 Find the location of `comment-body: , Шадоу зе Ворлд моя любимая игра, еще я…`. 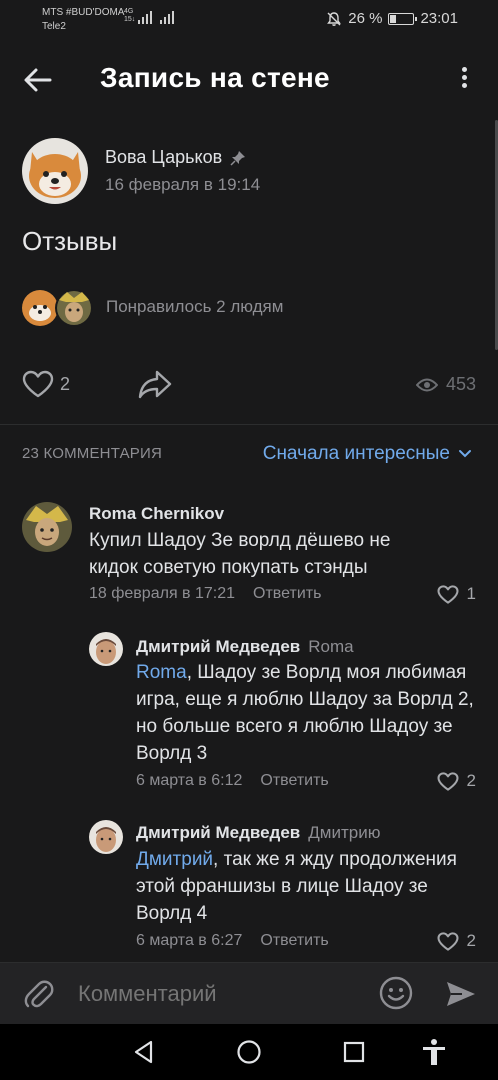

comment-body: , Шадоу зе Ворлд моя любимая игра, еще я… is located at coordinates (305, 713).